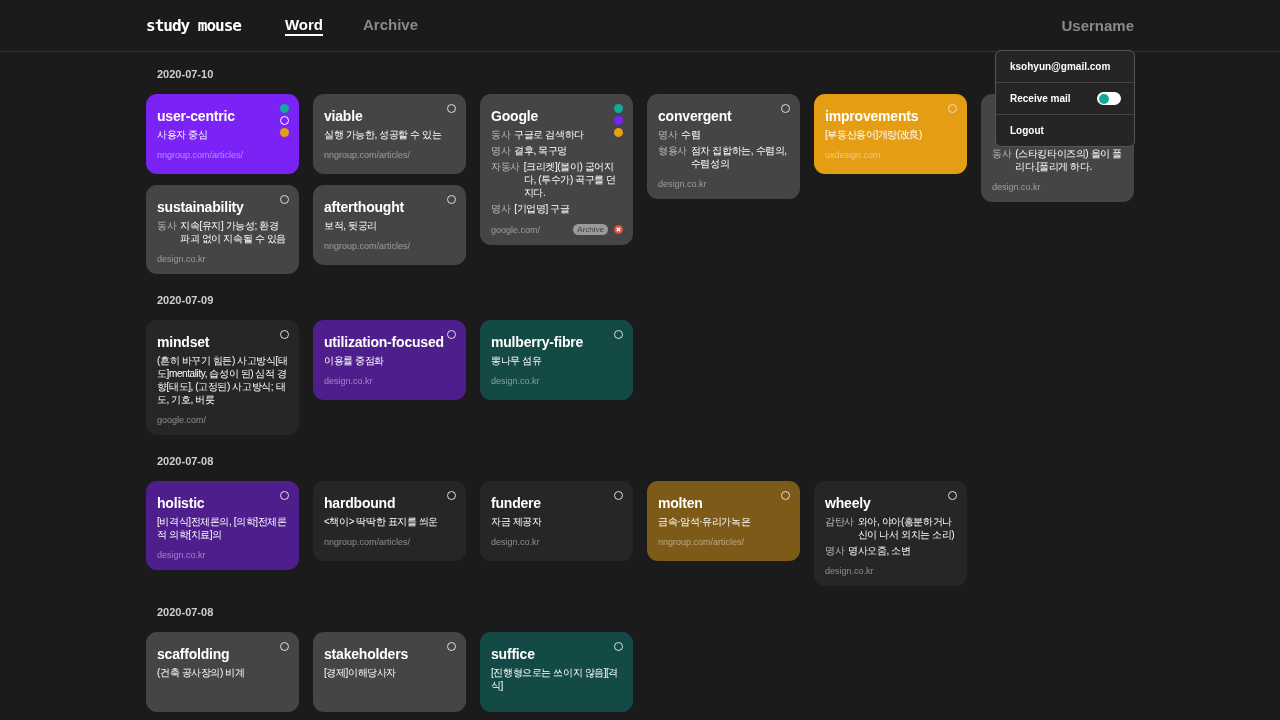 This screenshot has width=1280, height=720. Describe the element at coordinates (222, 229) in the screenshot. I see `word-card: sustainability 동사 지속[유지] 가능성; 환경 파괴 없이 지속될 수 있음 design.co.kr` at that location.